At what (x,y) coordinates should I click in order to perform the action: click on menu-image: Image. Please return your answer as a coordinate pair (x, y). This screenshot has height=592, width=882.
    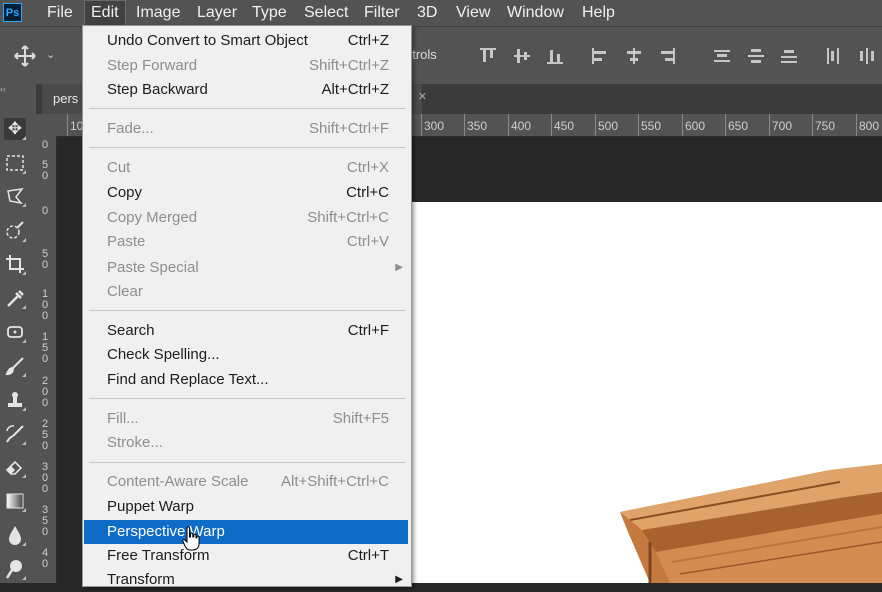
    Looking at the image, I should click on (158, 13).